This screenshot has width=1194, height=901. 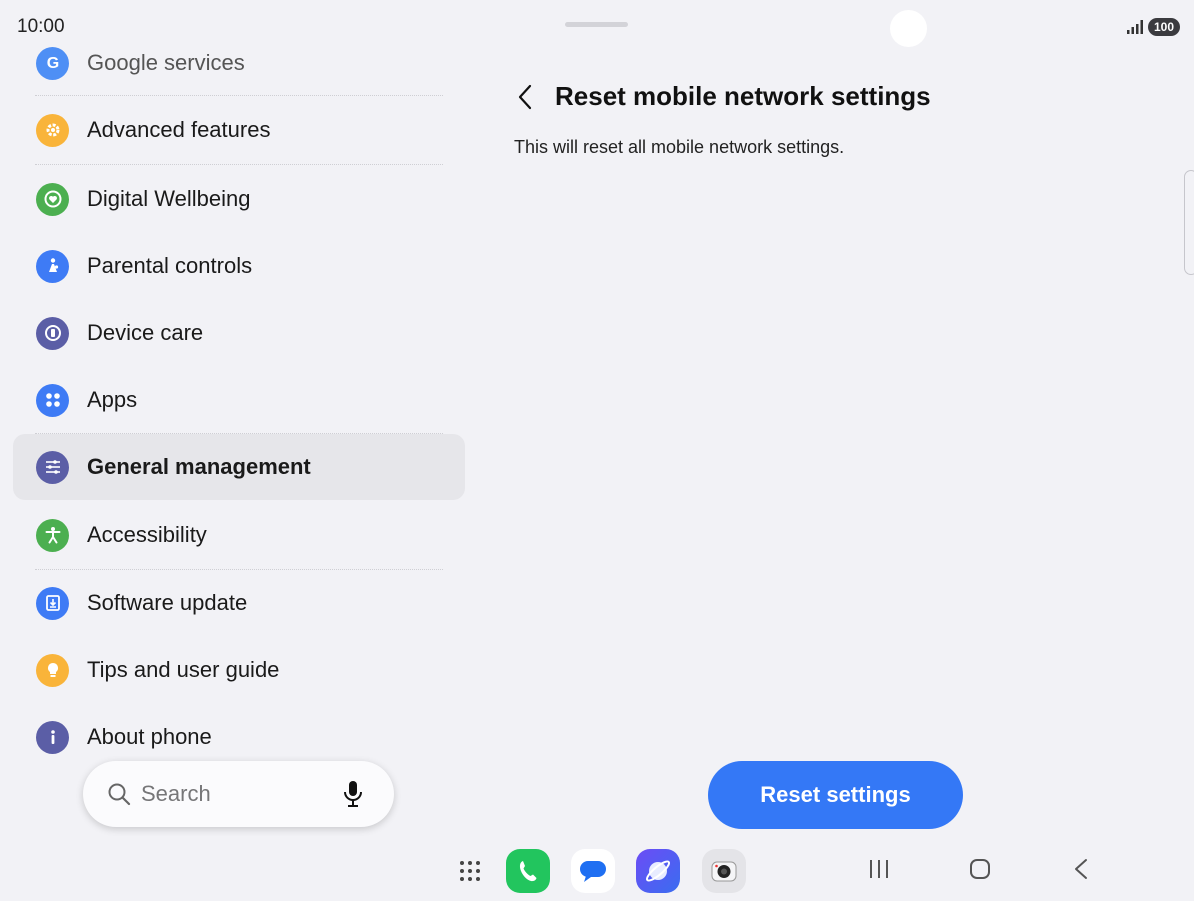 I want to click on sliders-icon, so click(x=52, y=467).